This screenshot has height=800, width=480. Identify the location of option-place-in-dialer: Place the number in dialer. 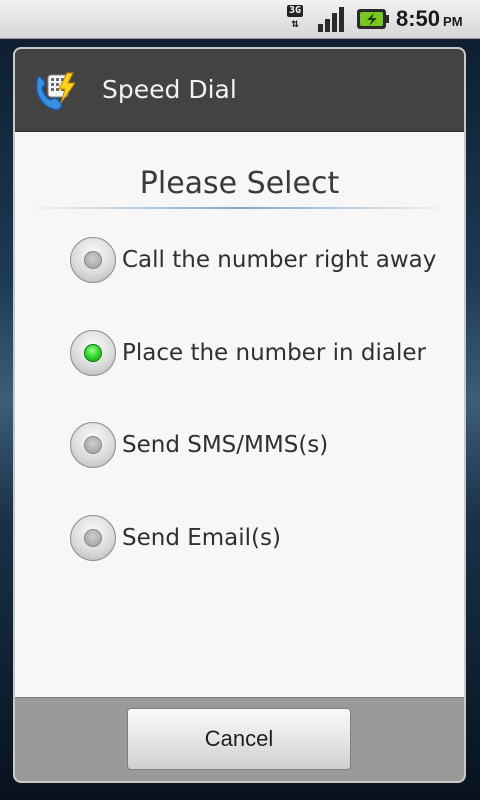
(248, 353).